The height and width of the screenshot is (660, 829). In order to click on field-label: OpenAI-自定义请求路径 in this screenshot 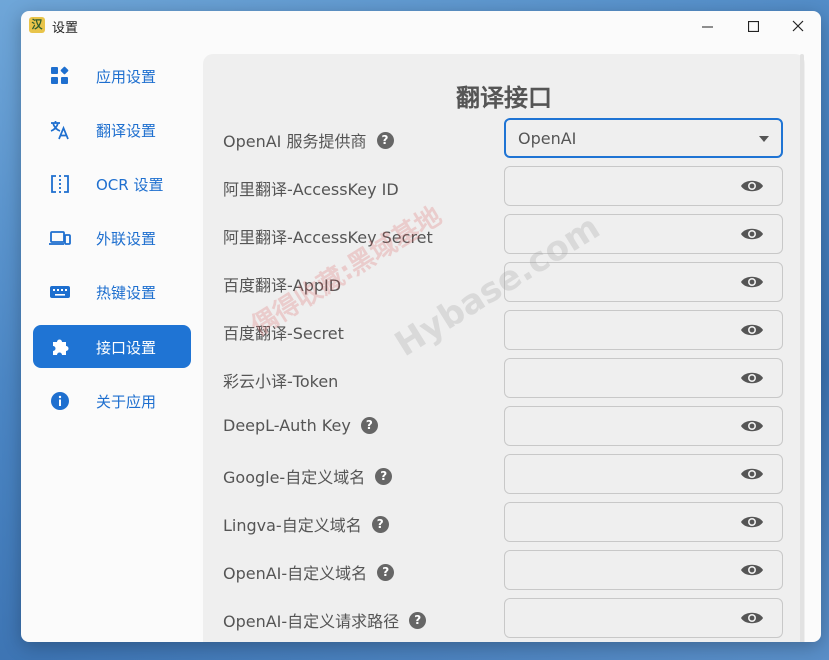, I will do `click(311, 621)`.